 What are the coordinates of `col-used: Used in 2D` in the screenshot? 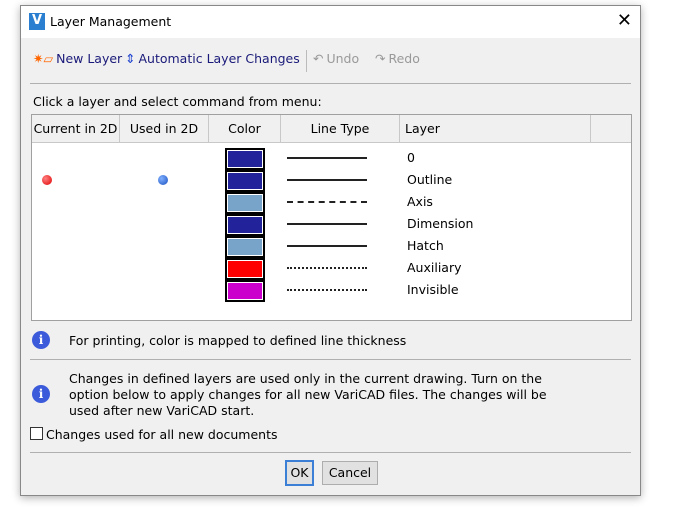 It's located at (164, 128).